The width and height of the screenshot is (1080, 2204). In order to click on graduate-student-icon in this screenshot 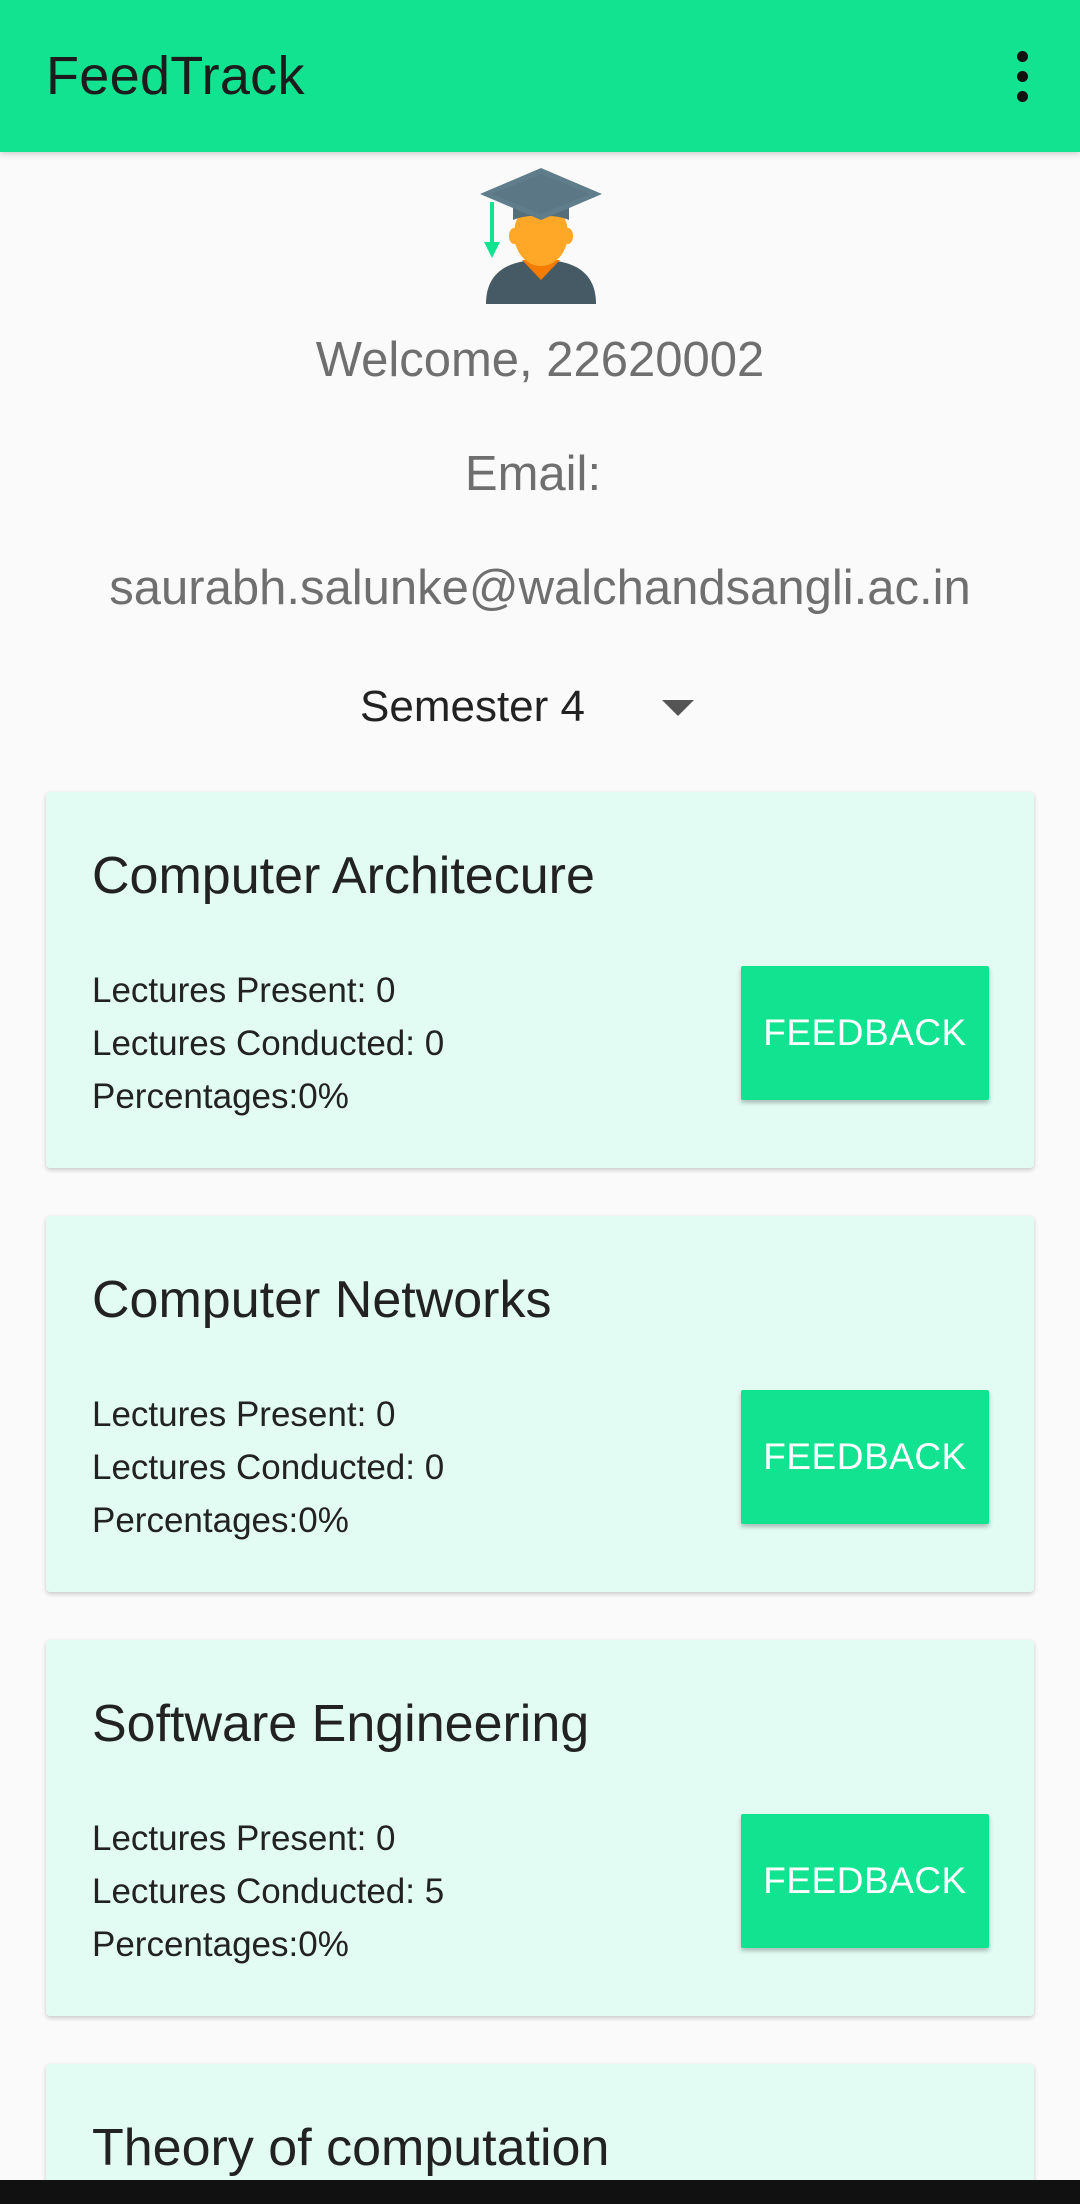, I will do `click(541, 236)`.